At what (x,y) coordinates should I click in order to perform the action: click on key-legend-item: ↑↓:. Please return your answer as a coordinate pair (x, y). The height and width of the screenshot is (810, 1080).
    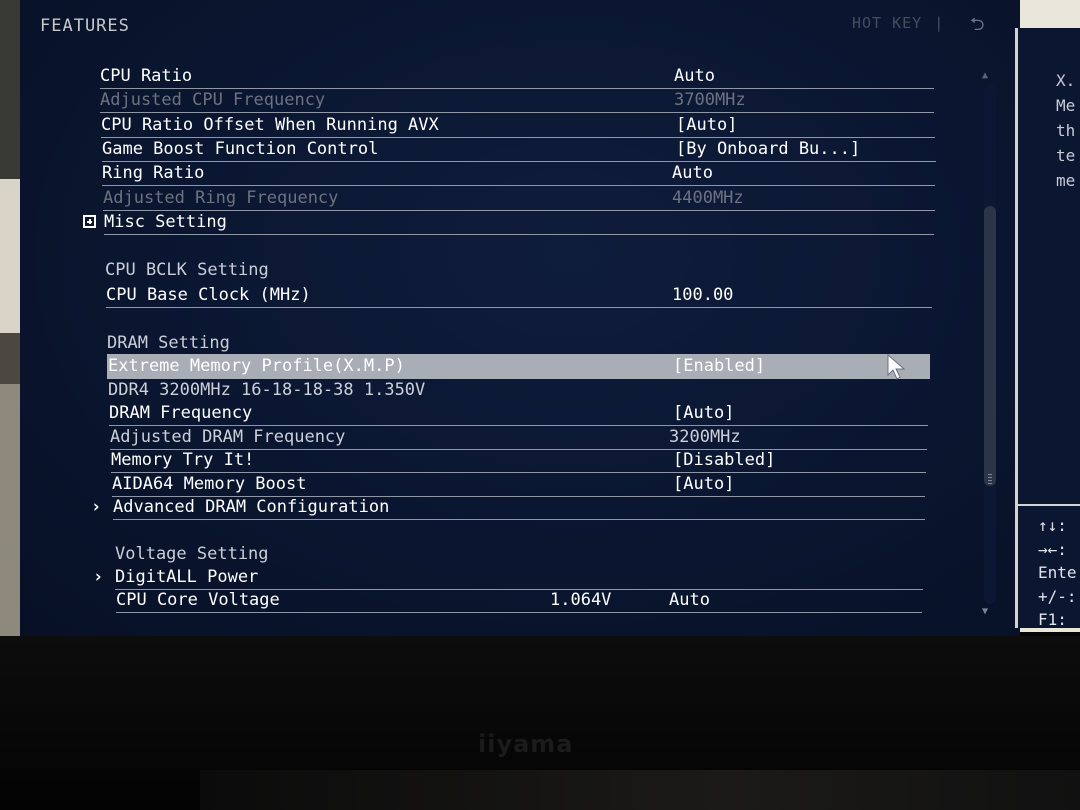
    Looking at the image, I should click on (1052, 525).